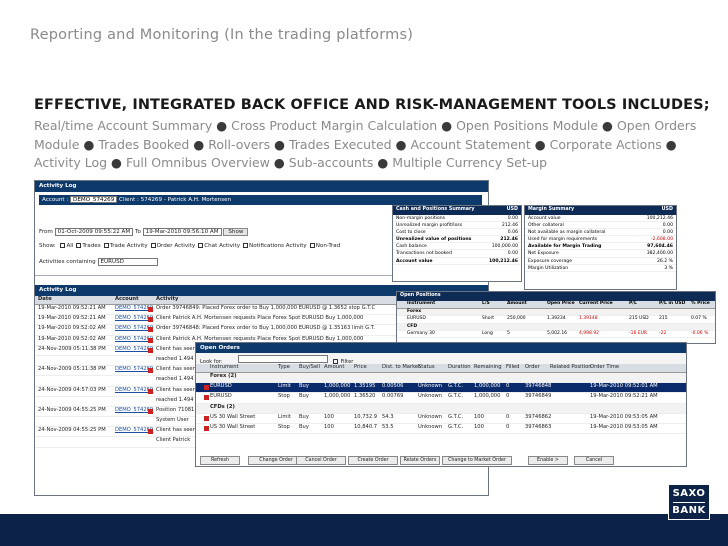 The height and width of the screenshot is (546, 728). Describe the element at coordinates (589, 333) in the screenshot. I see `position-cell: 4,998.92` at that location.